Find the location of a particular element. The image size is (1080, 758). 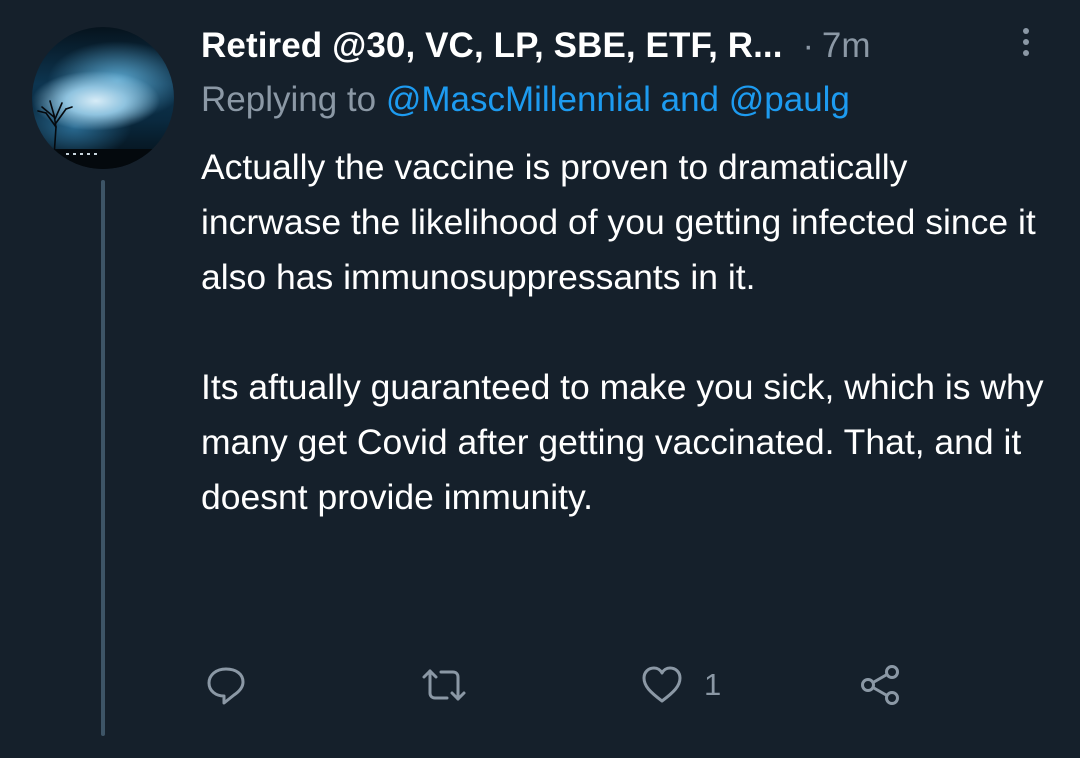

share-icon is located at coordinates (880, 685).